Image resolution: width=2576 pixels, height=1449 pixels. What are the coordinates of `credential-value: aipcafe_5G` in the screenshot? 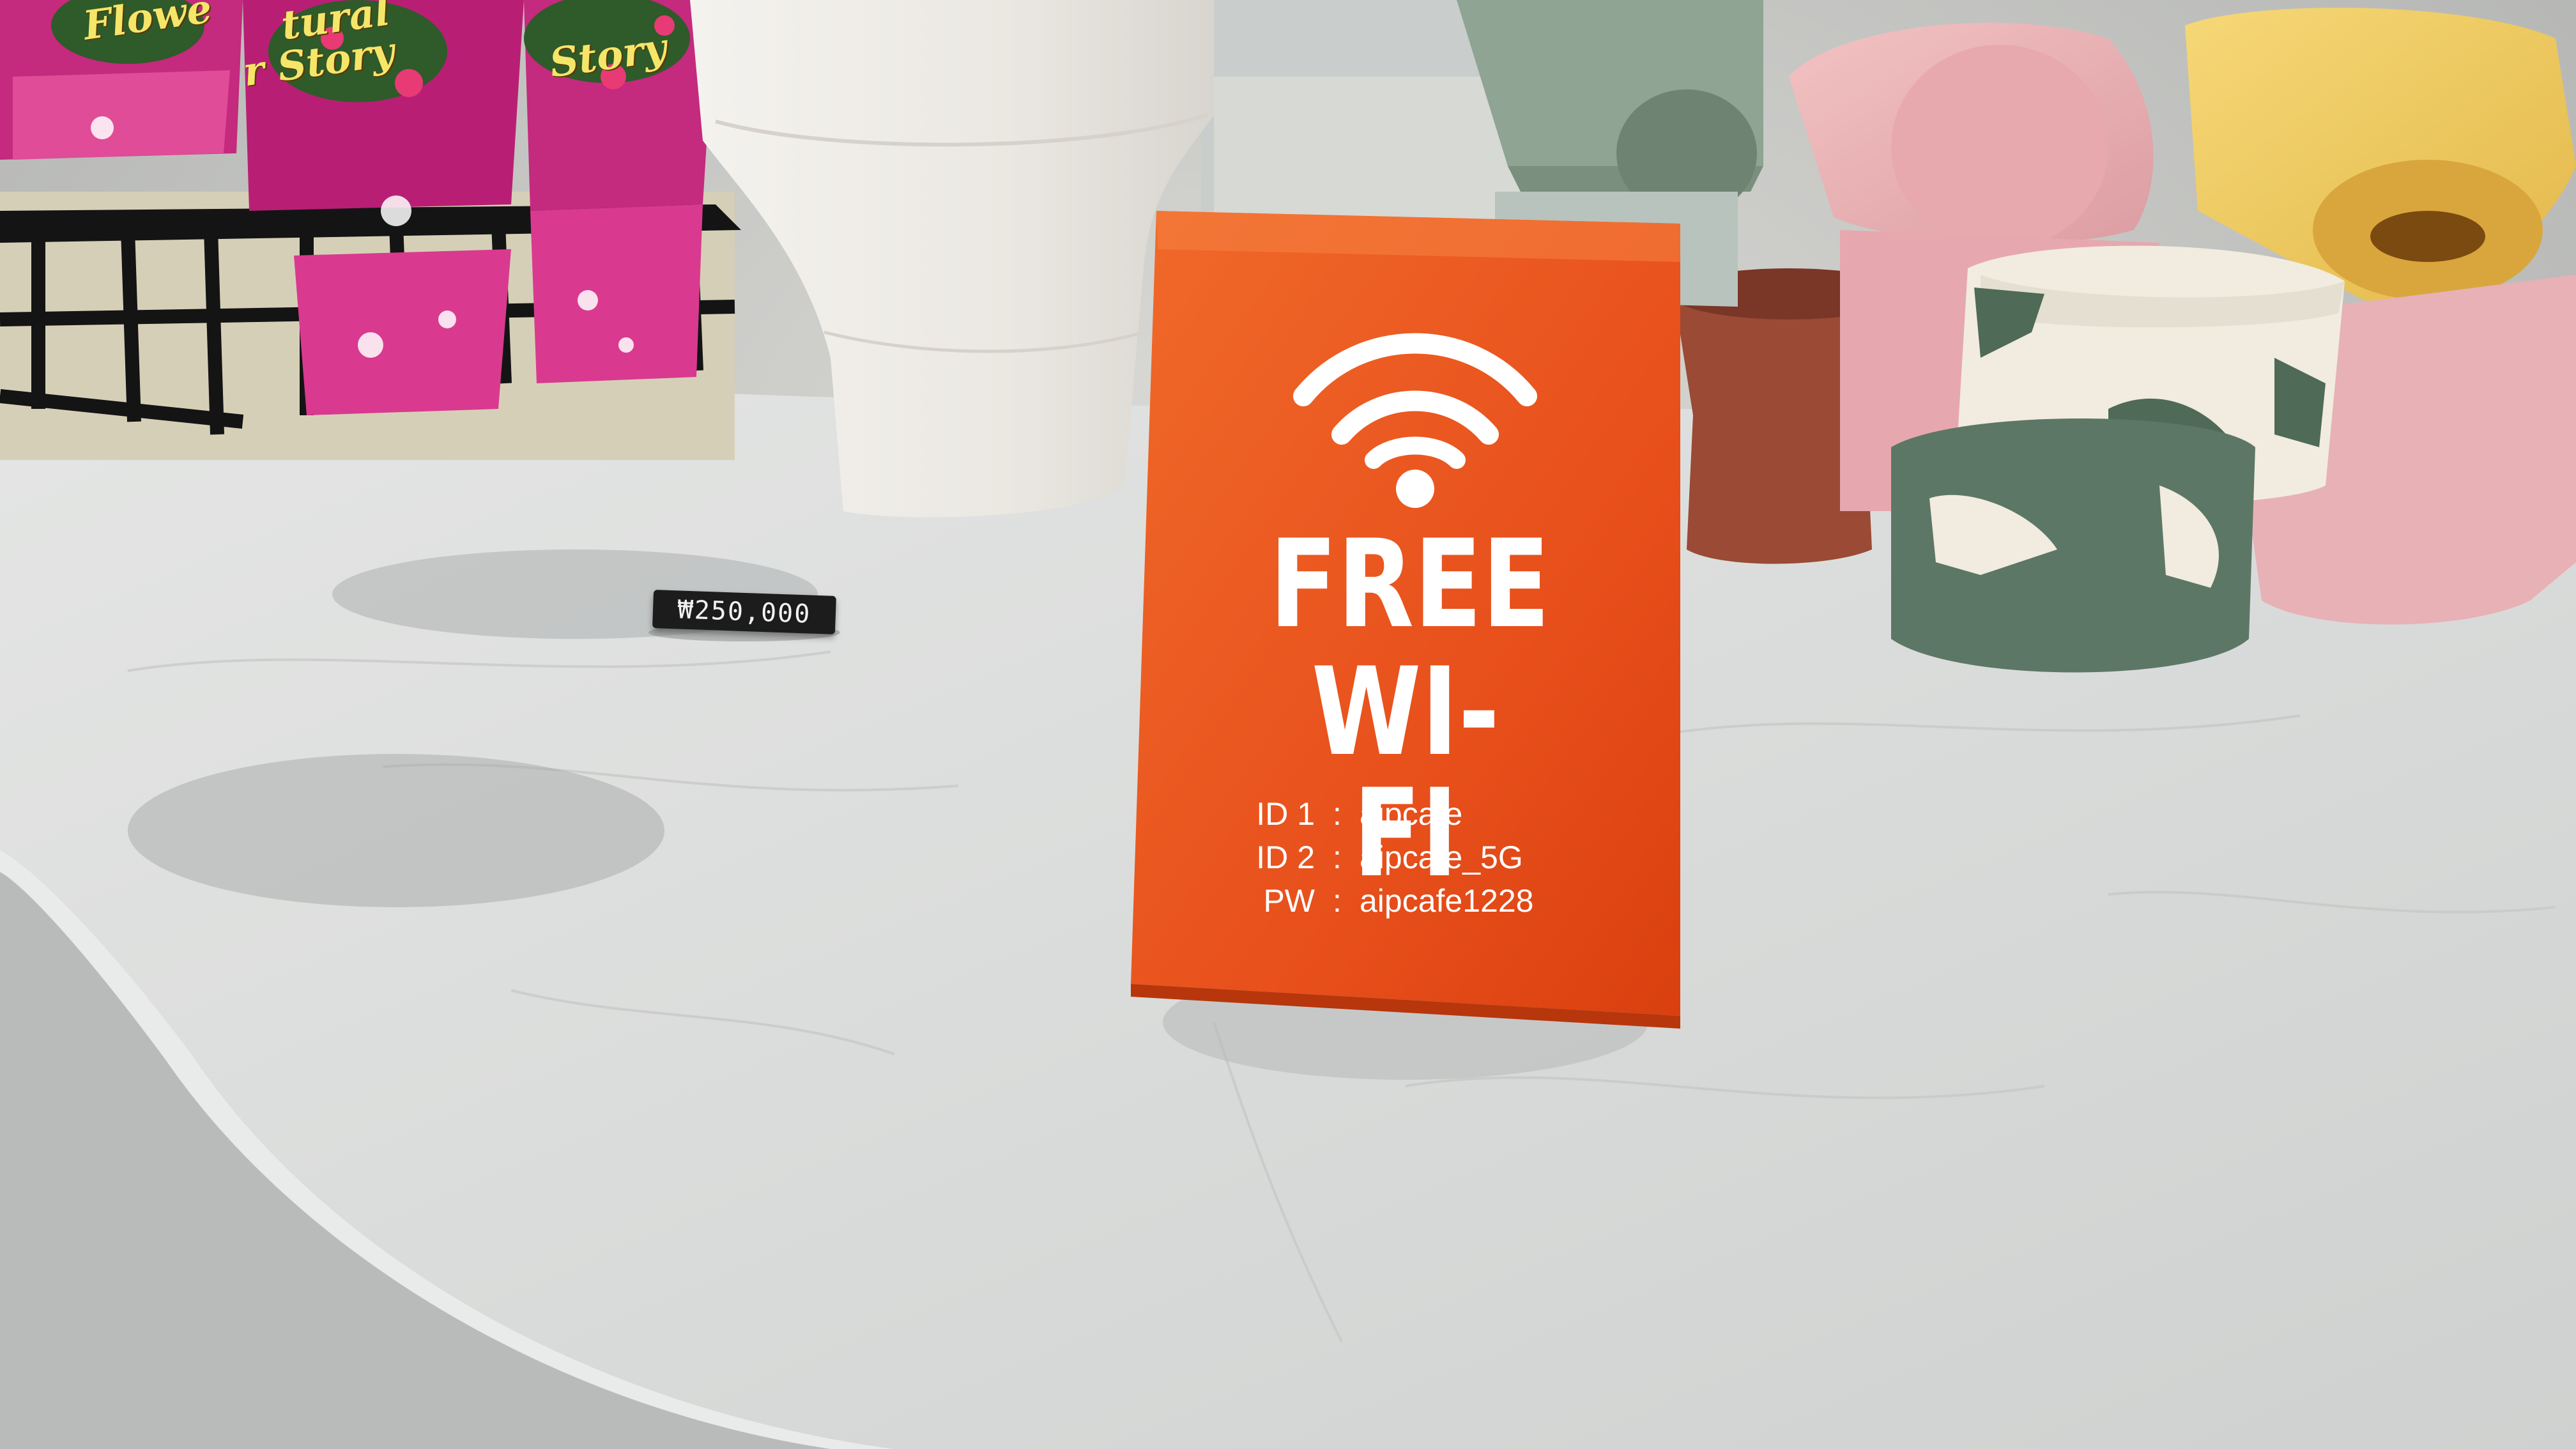 It's located at (1441, 857).